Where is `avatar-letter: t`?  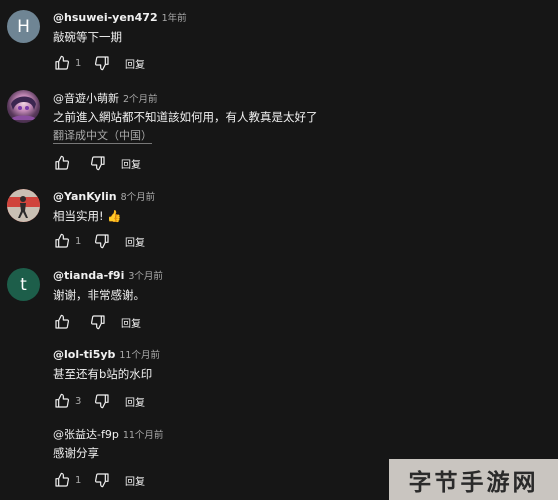
avatar-letter: t is located at coordinates (23, 284).